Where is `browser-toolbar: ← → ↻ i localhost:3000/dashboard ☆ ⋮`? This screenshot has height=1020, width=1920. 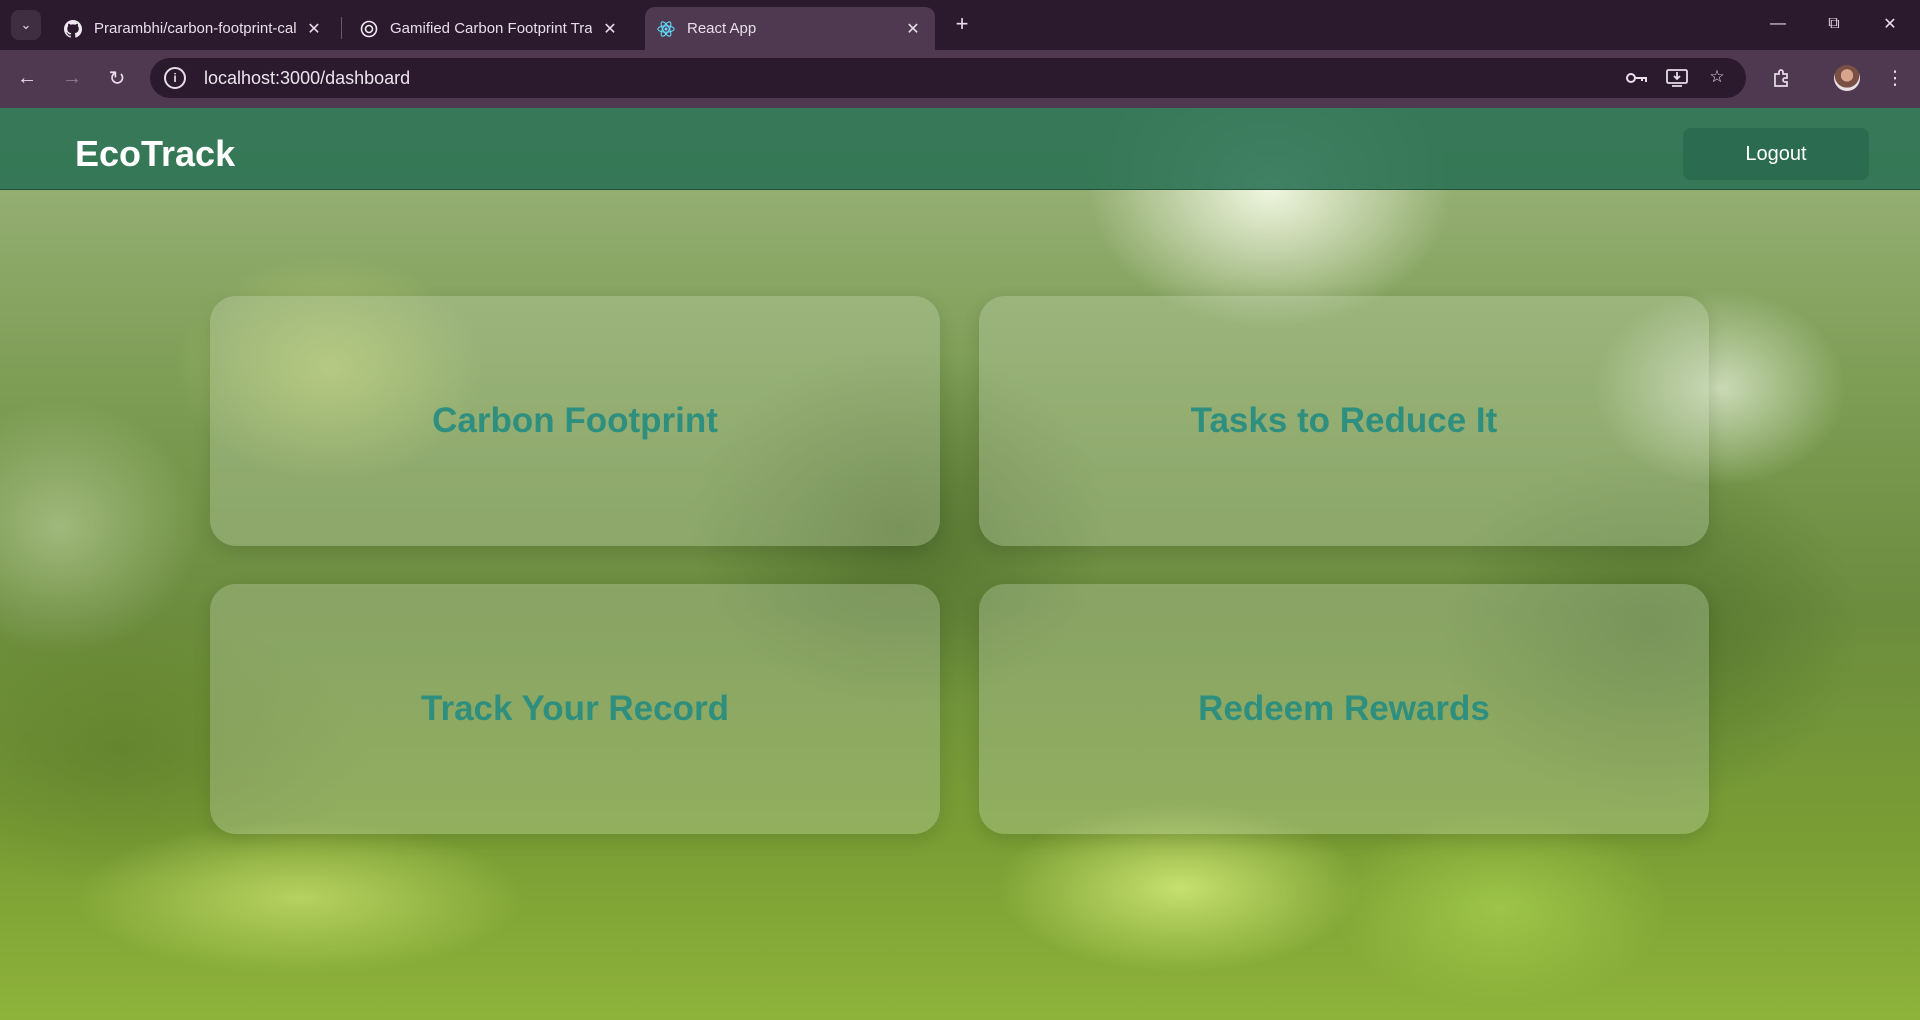
browser-toolbar: ← → ↻ i localhost:3000/dashboard ☆ ⋮ is located at coordinates (960, 79).